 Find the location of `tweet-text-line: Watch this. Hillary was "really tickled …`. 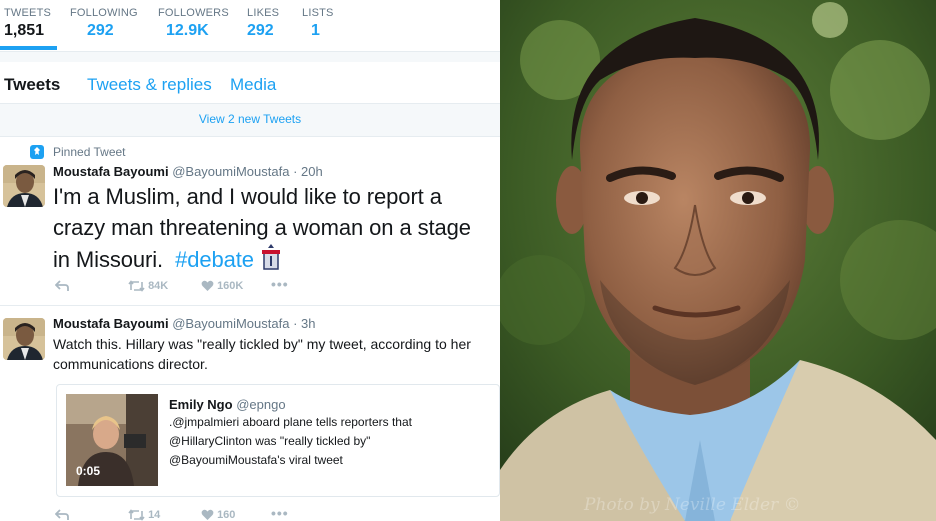

tweet-text-line: Watch this. Hillary was "really tickled … is located at coordinates (262, 344).